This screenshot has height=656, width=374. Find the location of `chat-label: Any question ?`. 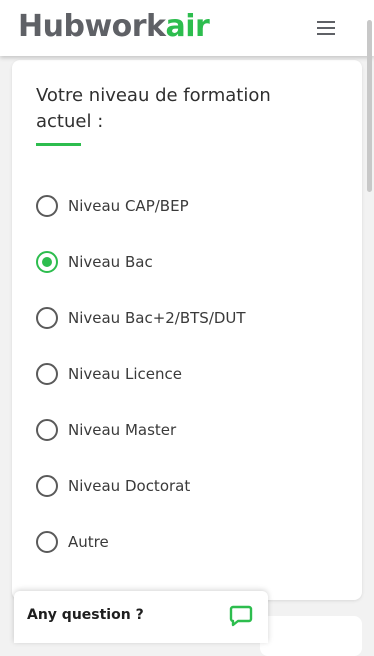

chat-label: Any question ? is located at coordinates (85, 615).